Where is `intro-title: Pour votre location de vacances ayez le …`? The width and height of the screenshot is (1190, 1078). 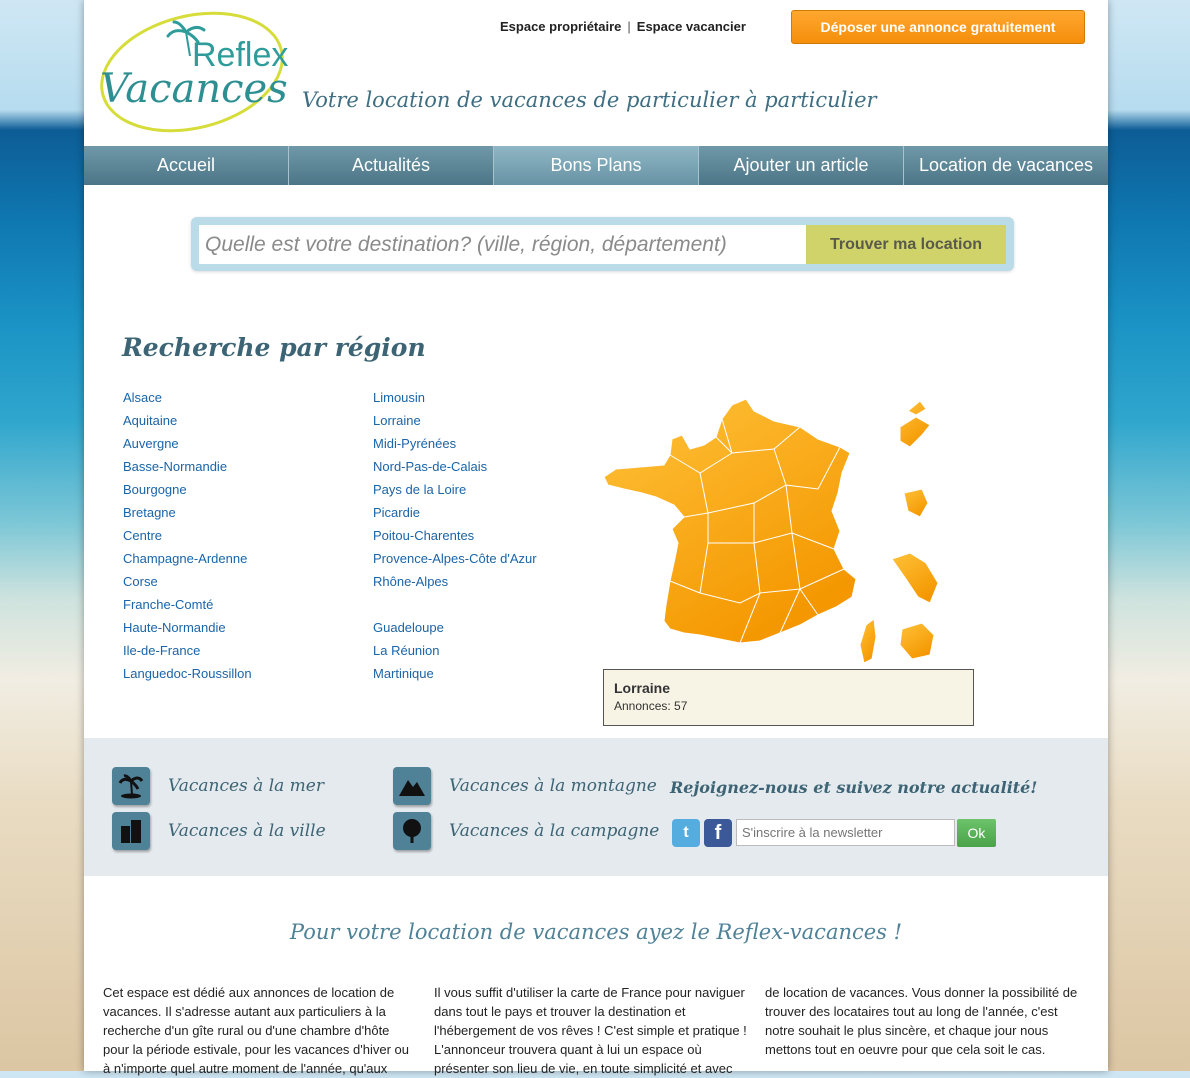
intro-title: Pour votre location de vacances ayez le … is located at coordinates (596, 932).